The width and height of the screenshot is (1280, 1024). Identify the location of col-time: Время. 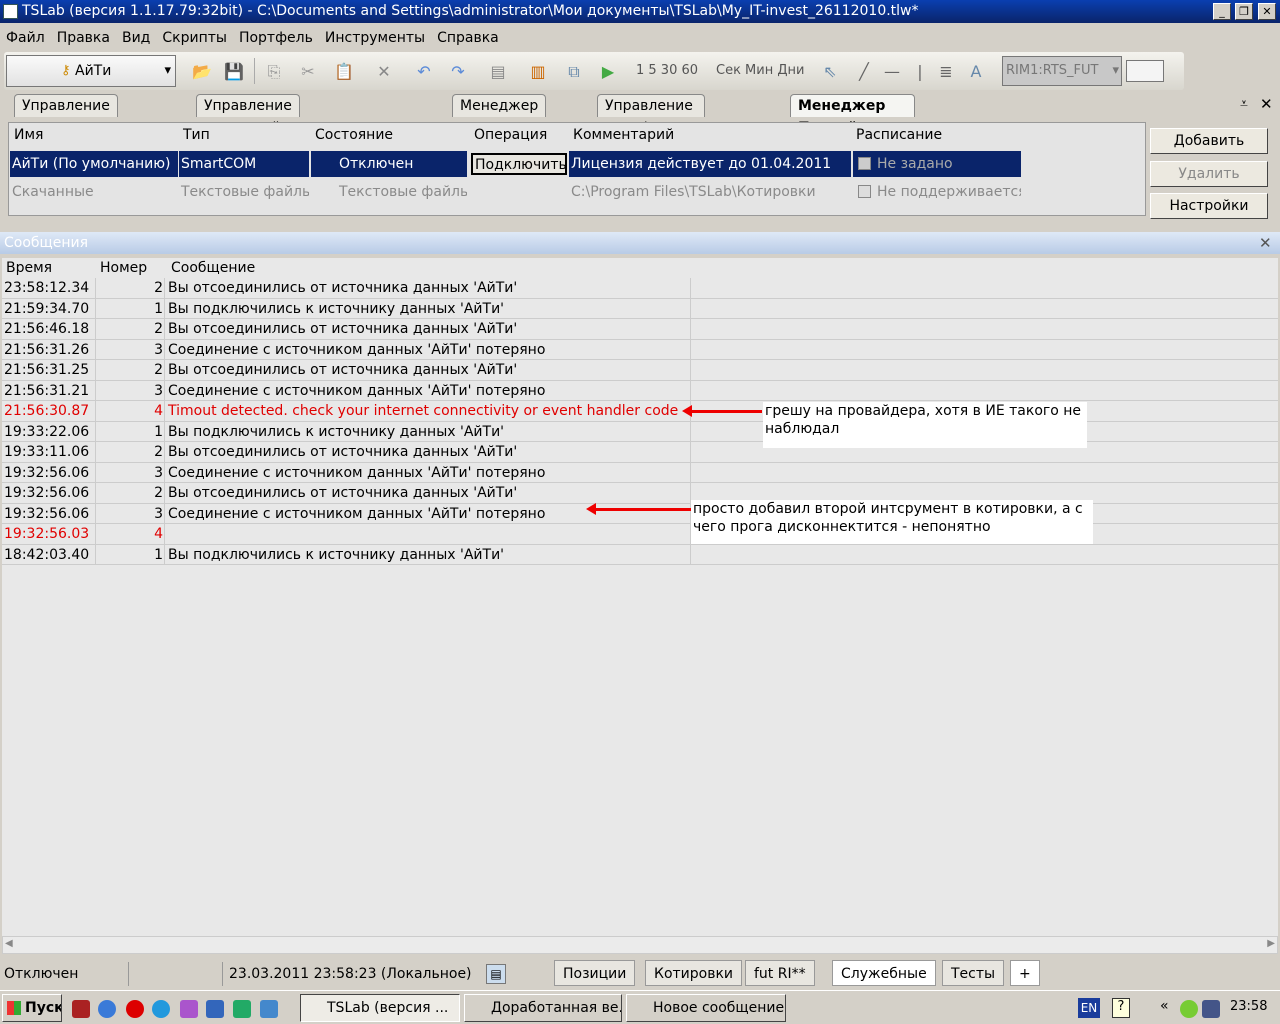
(29, 268).